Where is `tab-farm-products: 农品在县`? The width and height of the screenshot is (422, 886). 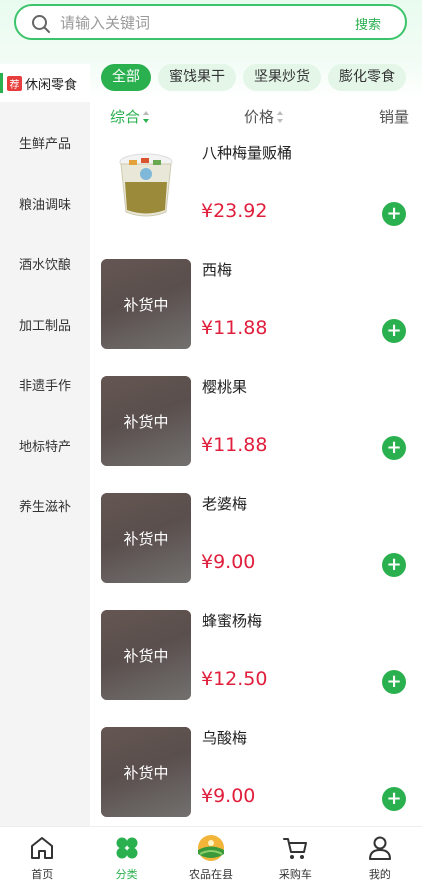 tab-farm-products: 农品在县 is located at coordinates (211, 856).